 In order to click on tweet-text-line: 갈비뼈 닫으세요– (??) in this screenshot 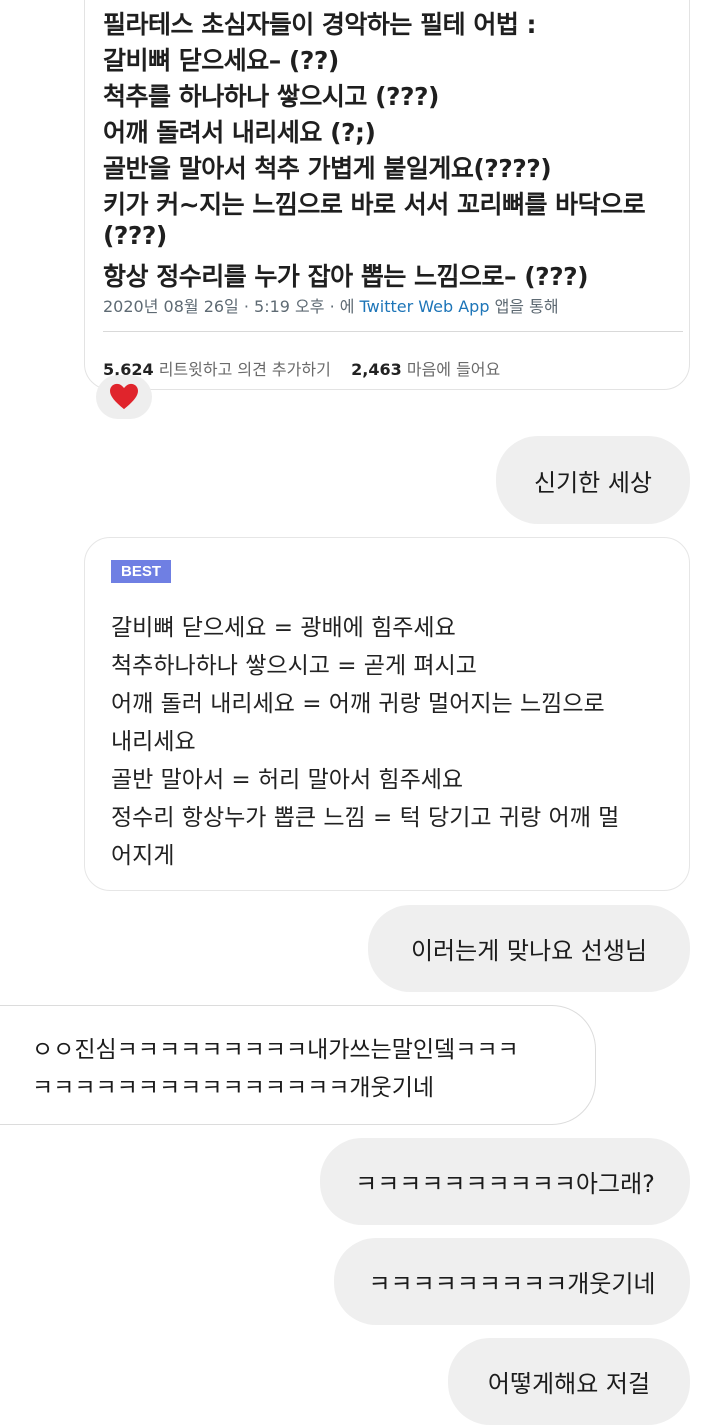, I will do `click(221, 60)`.